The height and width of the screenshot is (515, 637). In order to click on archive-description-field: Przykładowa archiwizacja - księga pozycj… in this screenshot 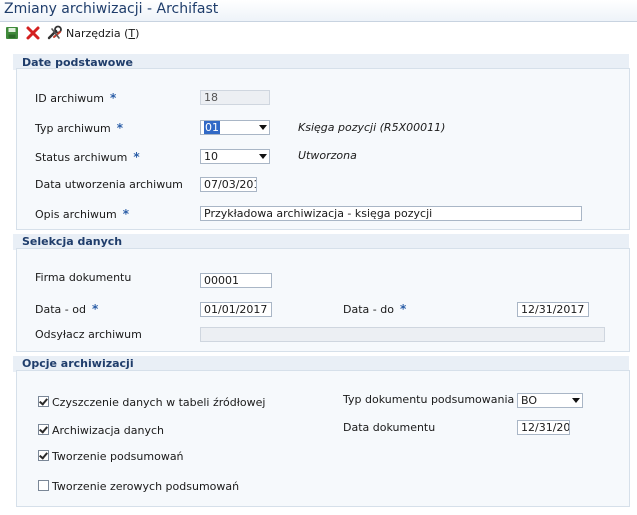, I will do `click(391, 213)`.